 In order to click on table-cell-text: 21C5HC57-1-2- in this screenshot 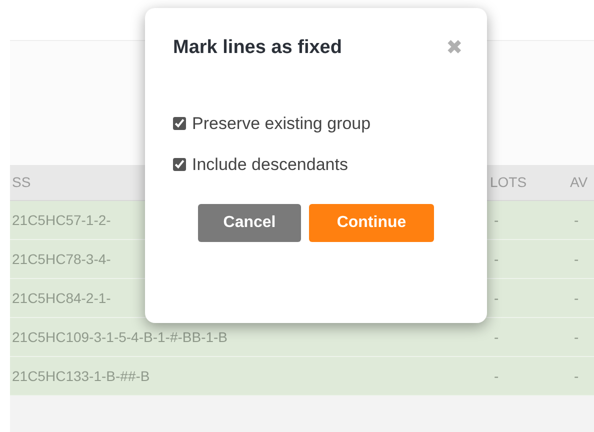, I will do `click(61, 220)`.